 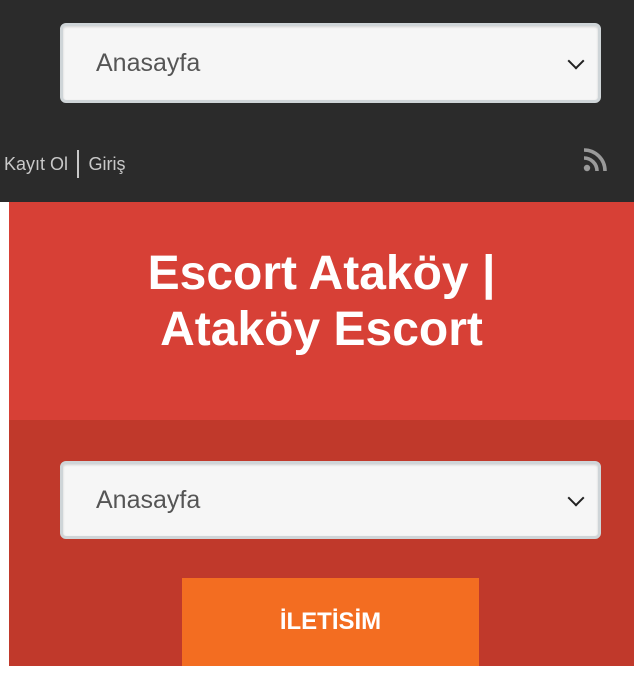 I want to click on top-nav-select: Anasayfa, so click(x=330, y=63).